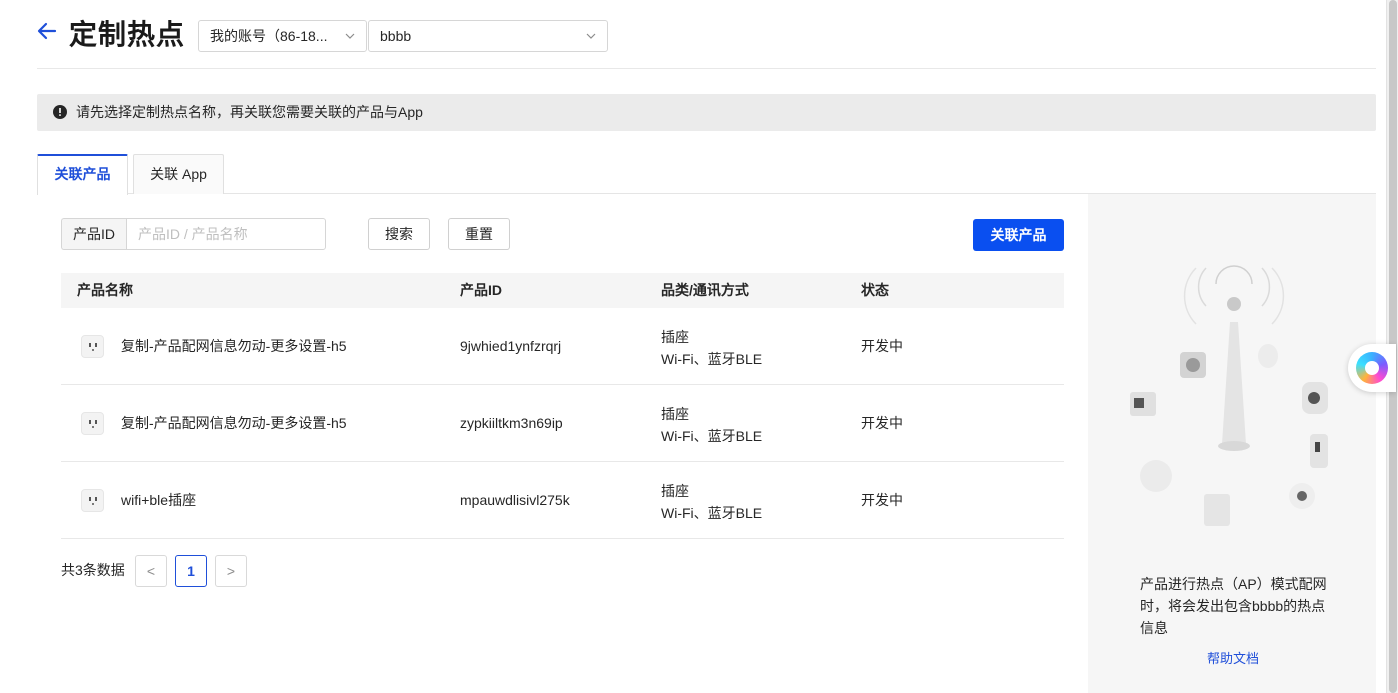 The image size is (1398, 693). I want to click on tab-bar: 关联产品 关联 App, so click(706, 174).